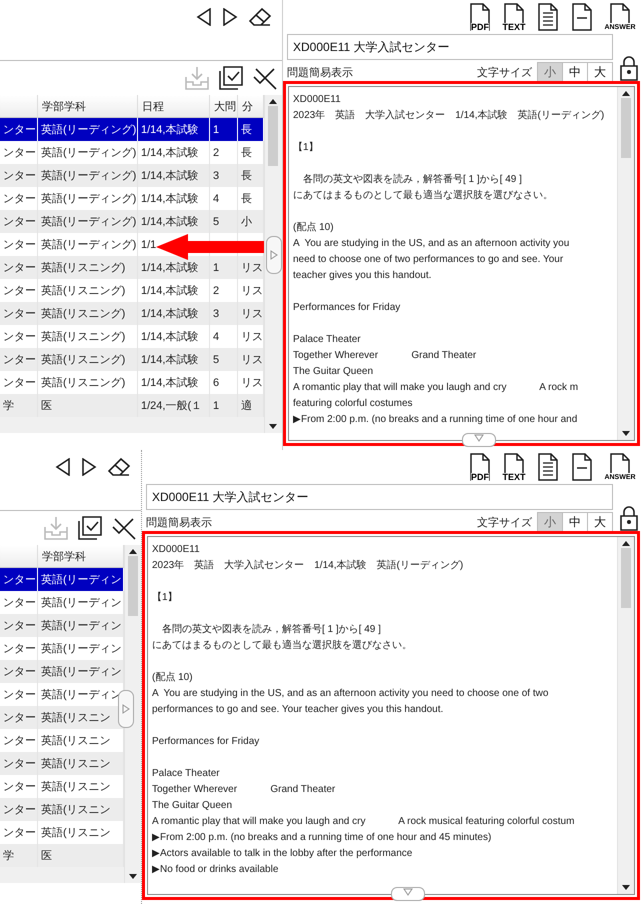 Image resolution: width=643 pixels, height=904 pixels. Describe the element at coordinates (88, 405) in the screenshot. I see `table-cell: 医` at that location.